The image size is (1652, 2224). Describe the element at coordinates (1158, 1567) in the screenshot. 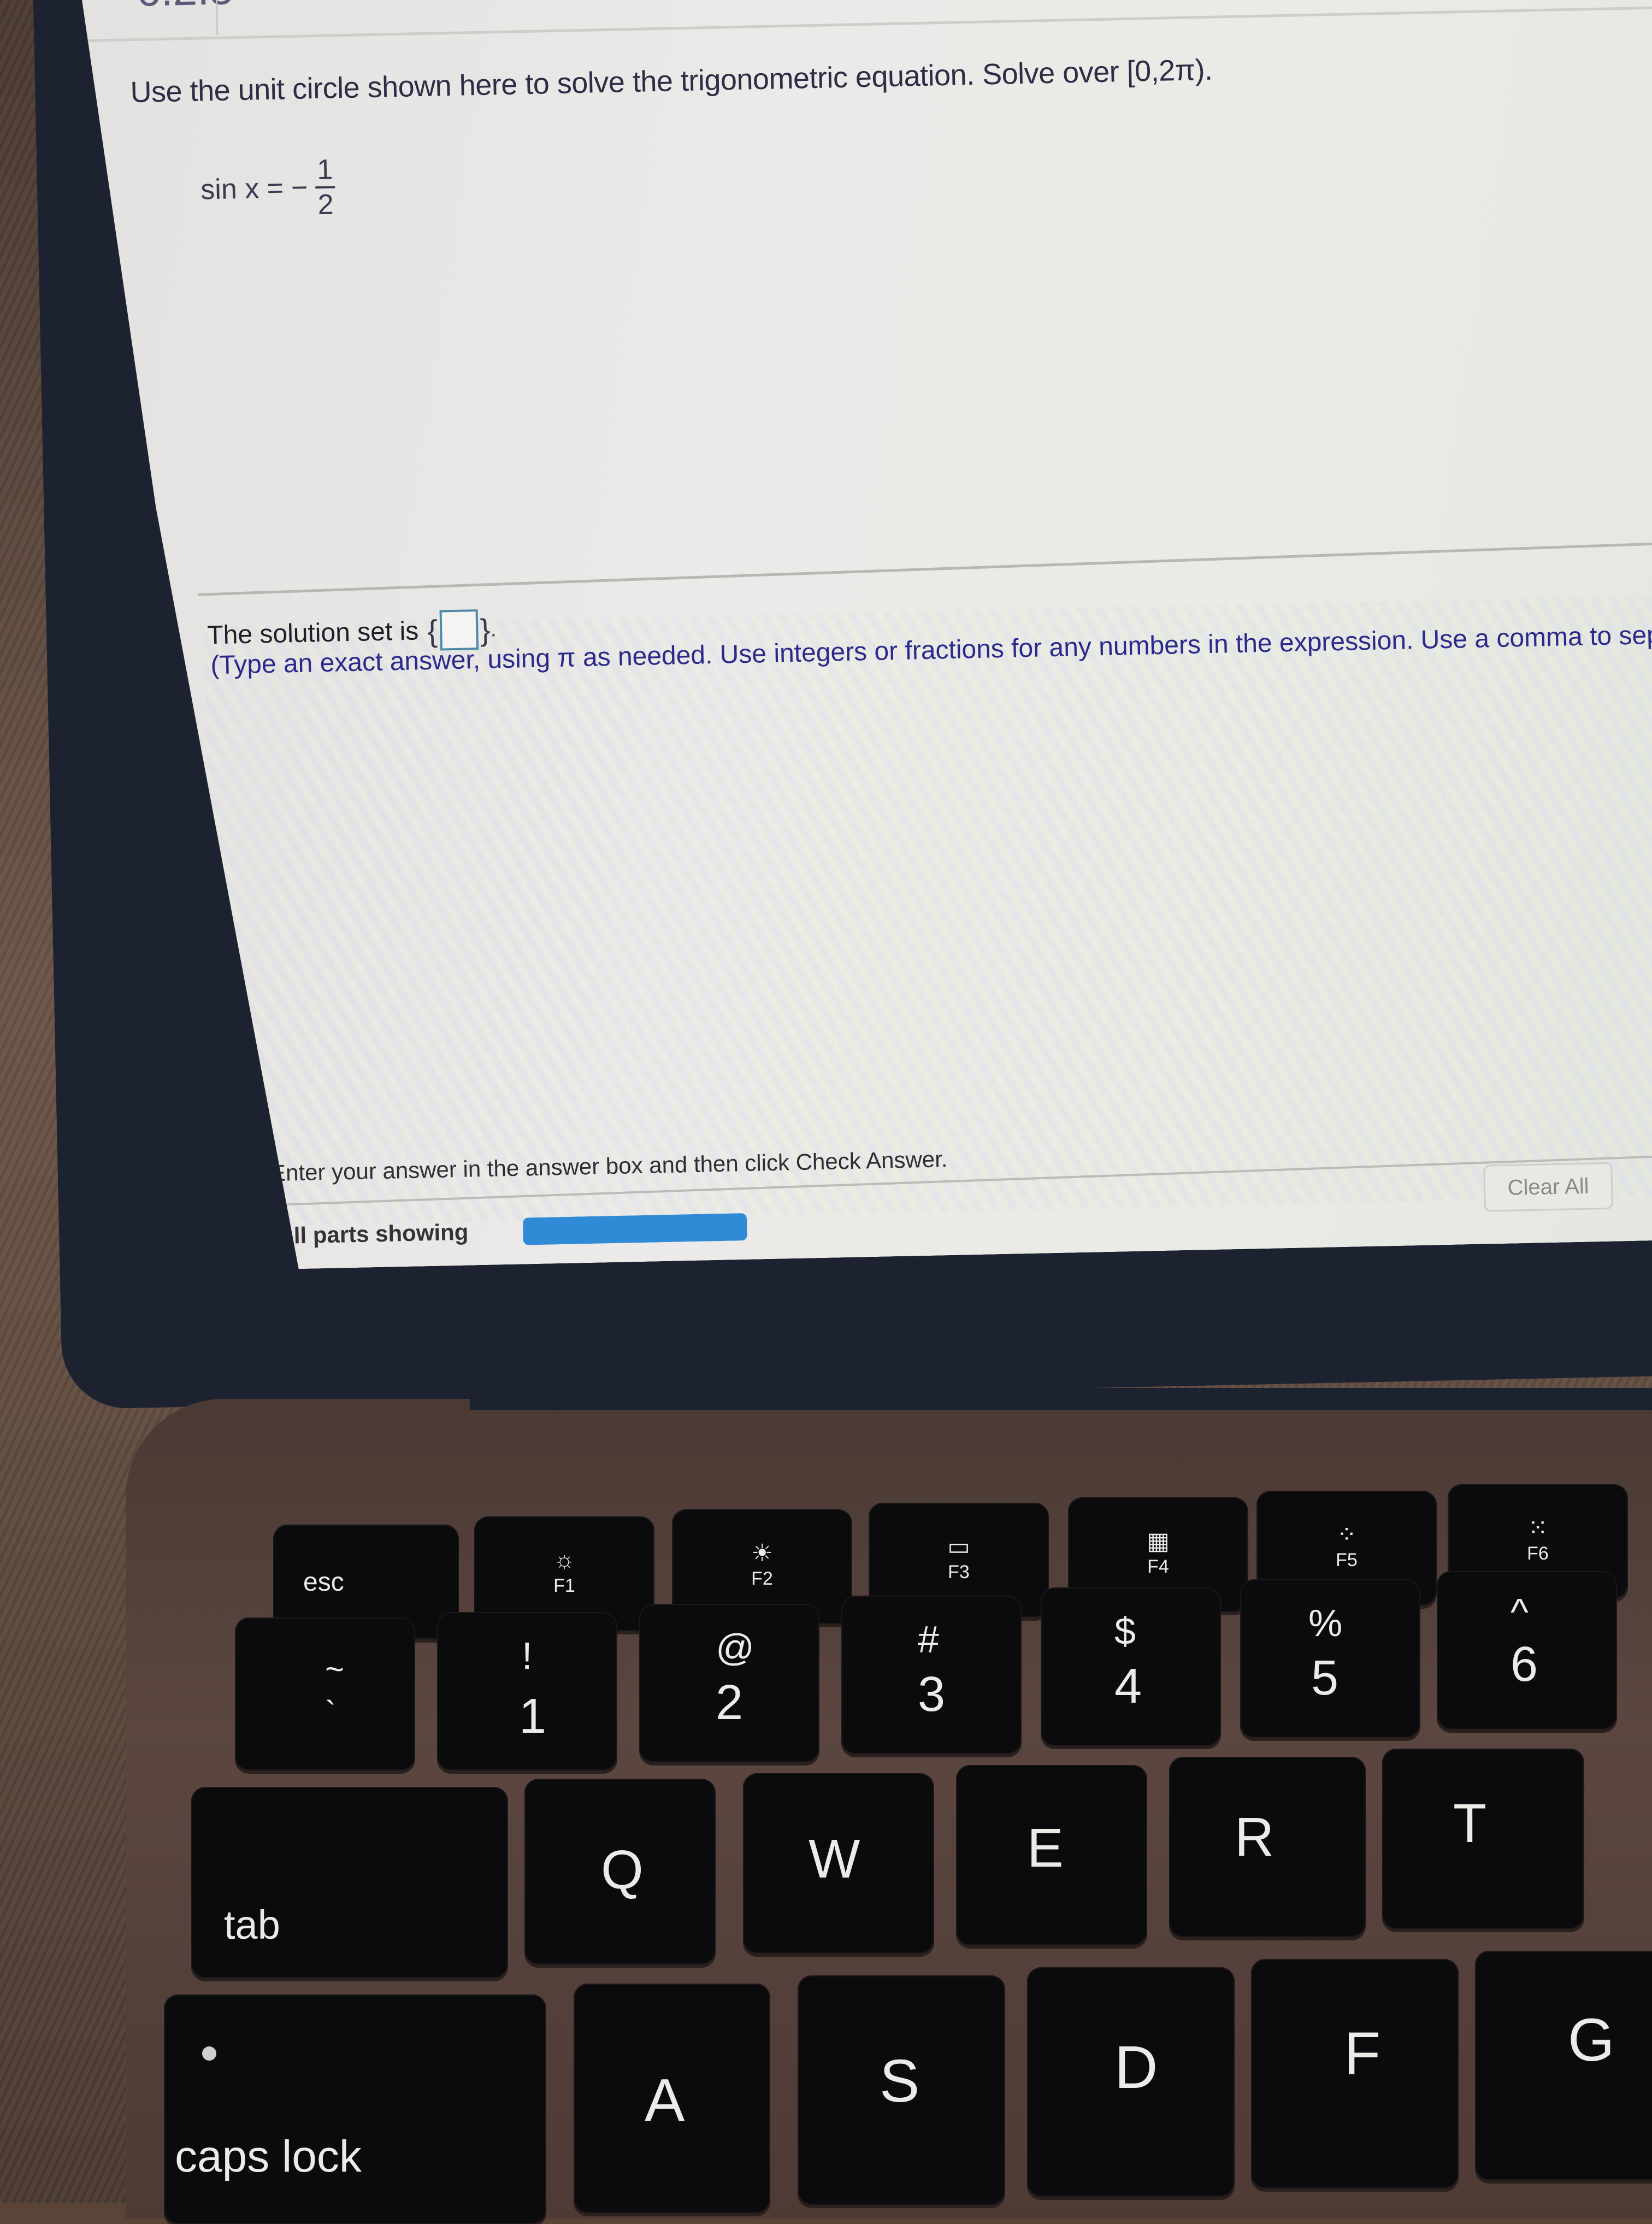

I see `key-label: F4` at that location.